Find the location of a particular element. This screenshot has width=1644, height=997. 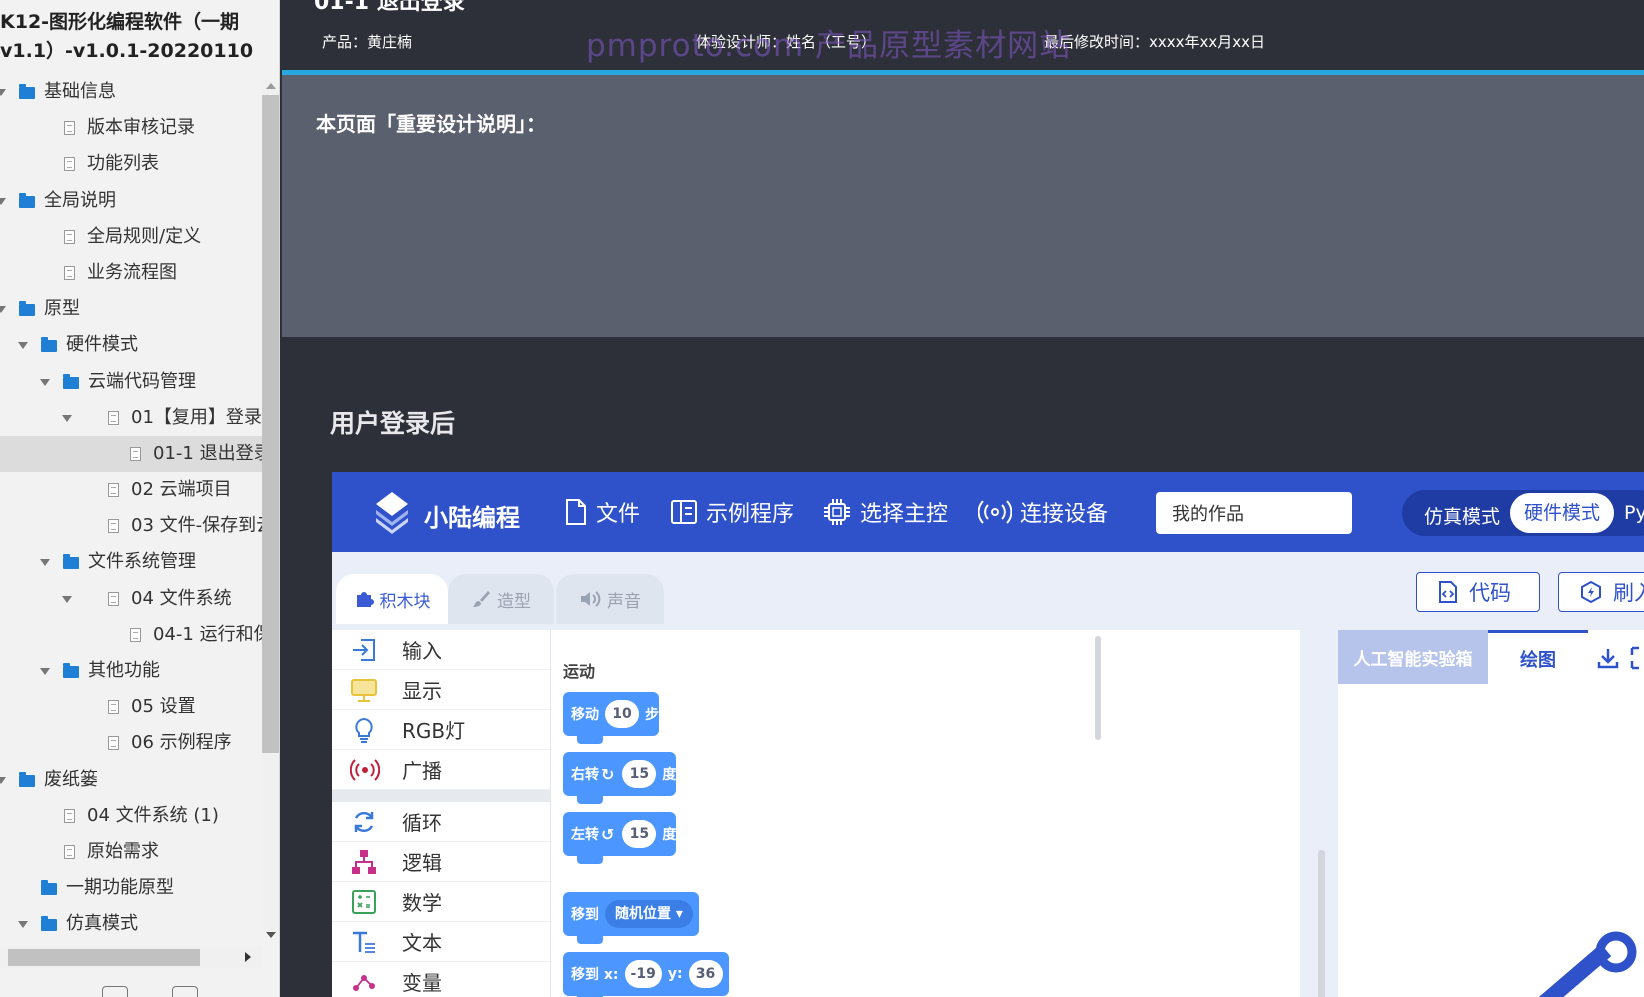

category-input: 输入 is located at coordinates (441, 650).